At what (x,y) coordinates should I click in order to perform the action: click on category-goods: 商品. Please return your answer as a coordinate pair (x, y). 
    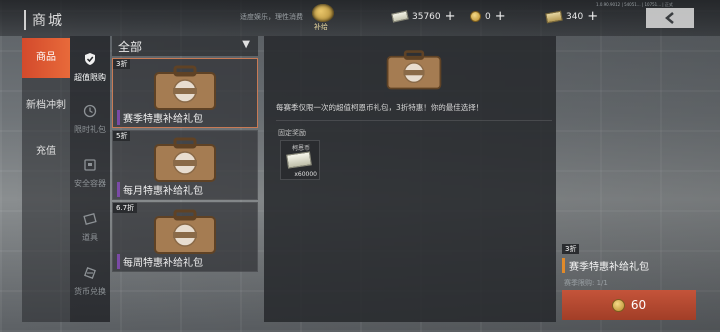
    Looking at the image, I should click on (46, 58).